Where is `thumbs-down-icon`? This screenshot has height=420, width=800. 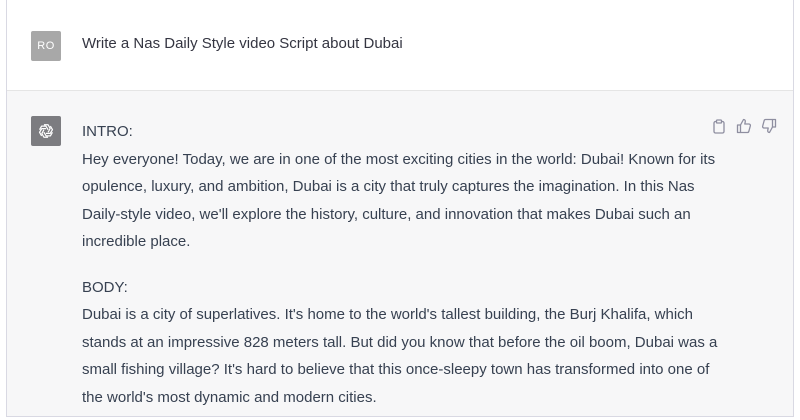 thumbs-down-icon is located at coordinates (769, 126).